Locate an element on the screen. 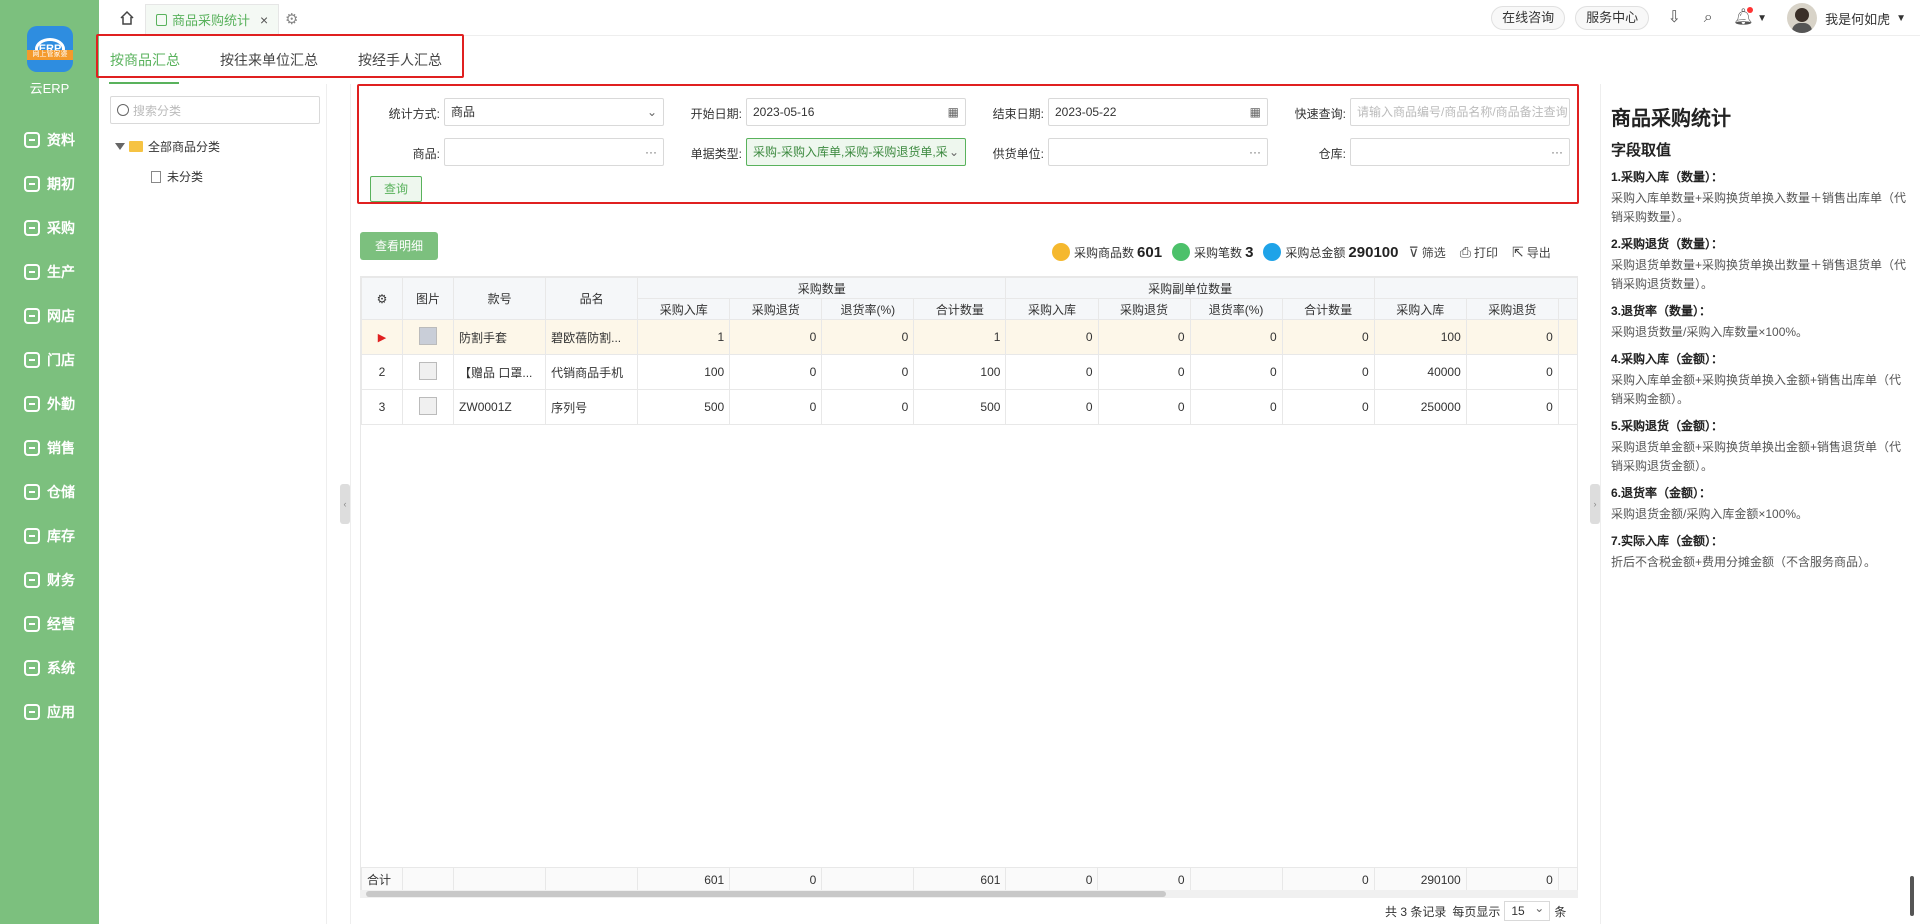 Image resolution: width=1920 pixels, height=924 pixels. vertical-scrollbar is located at coordinates (1912, 896).